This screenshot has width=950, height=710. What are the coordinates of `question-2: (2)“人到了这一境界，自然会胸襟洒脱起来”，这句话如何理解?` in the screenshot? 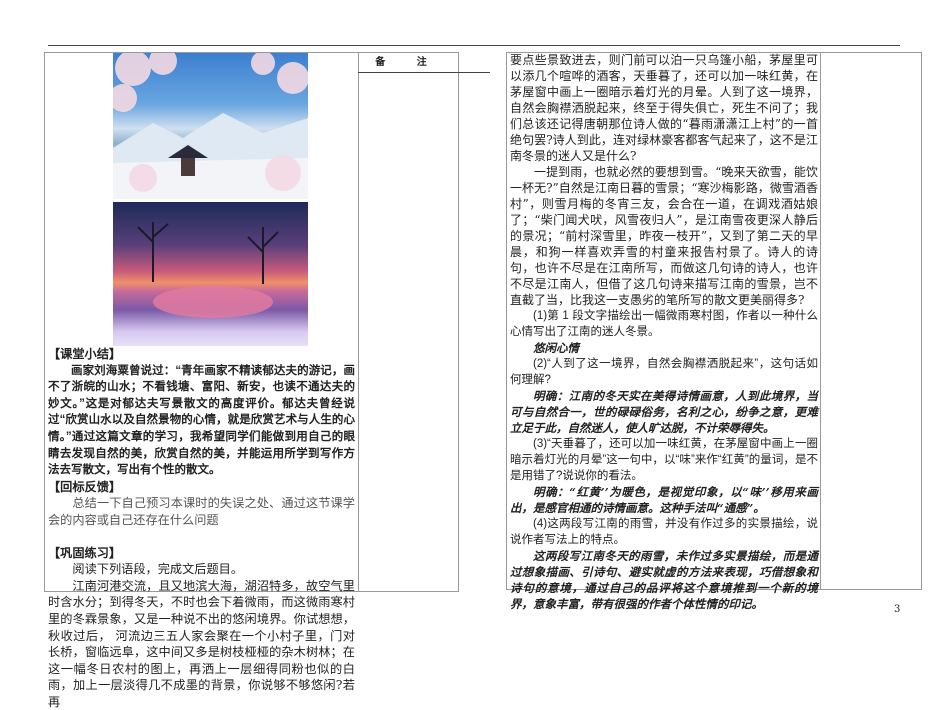 It's located at (664, 372).